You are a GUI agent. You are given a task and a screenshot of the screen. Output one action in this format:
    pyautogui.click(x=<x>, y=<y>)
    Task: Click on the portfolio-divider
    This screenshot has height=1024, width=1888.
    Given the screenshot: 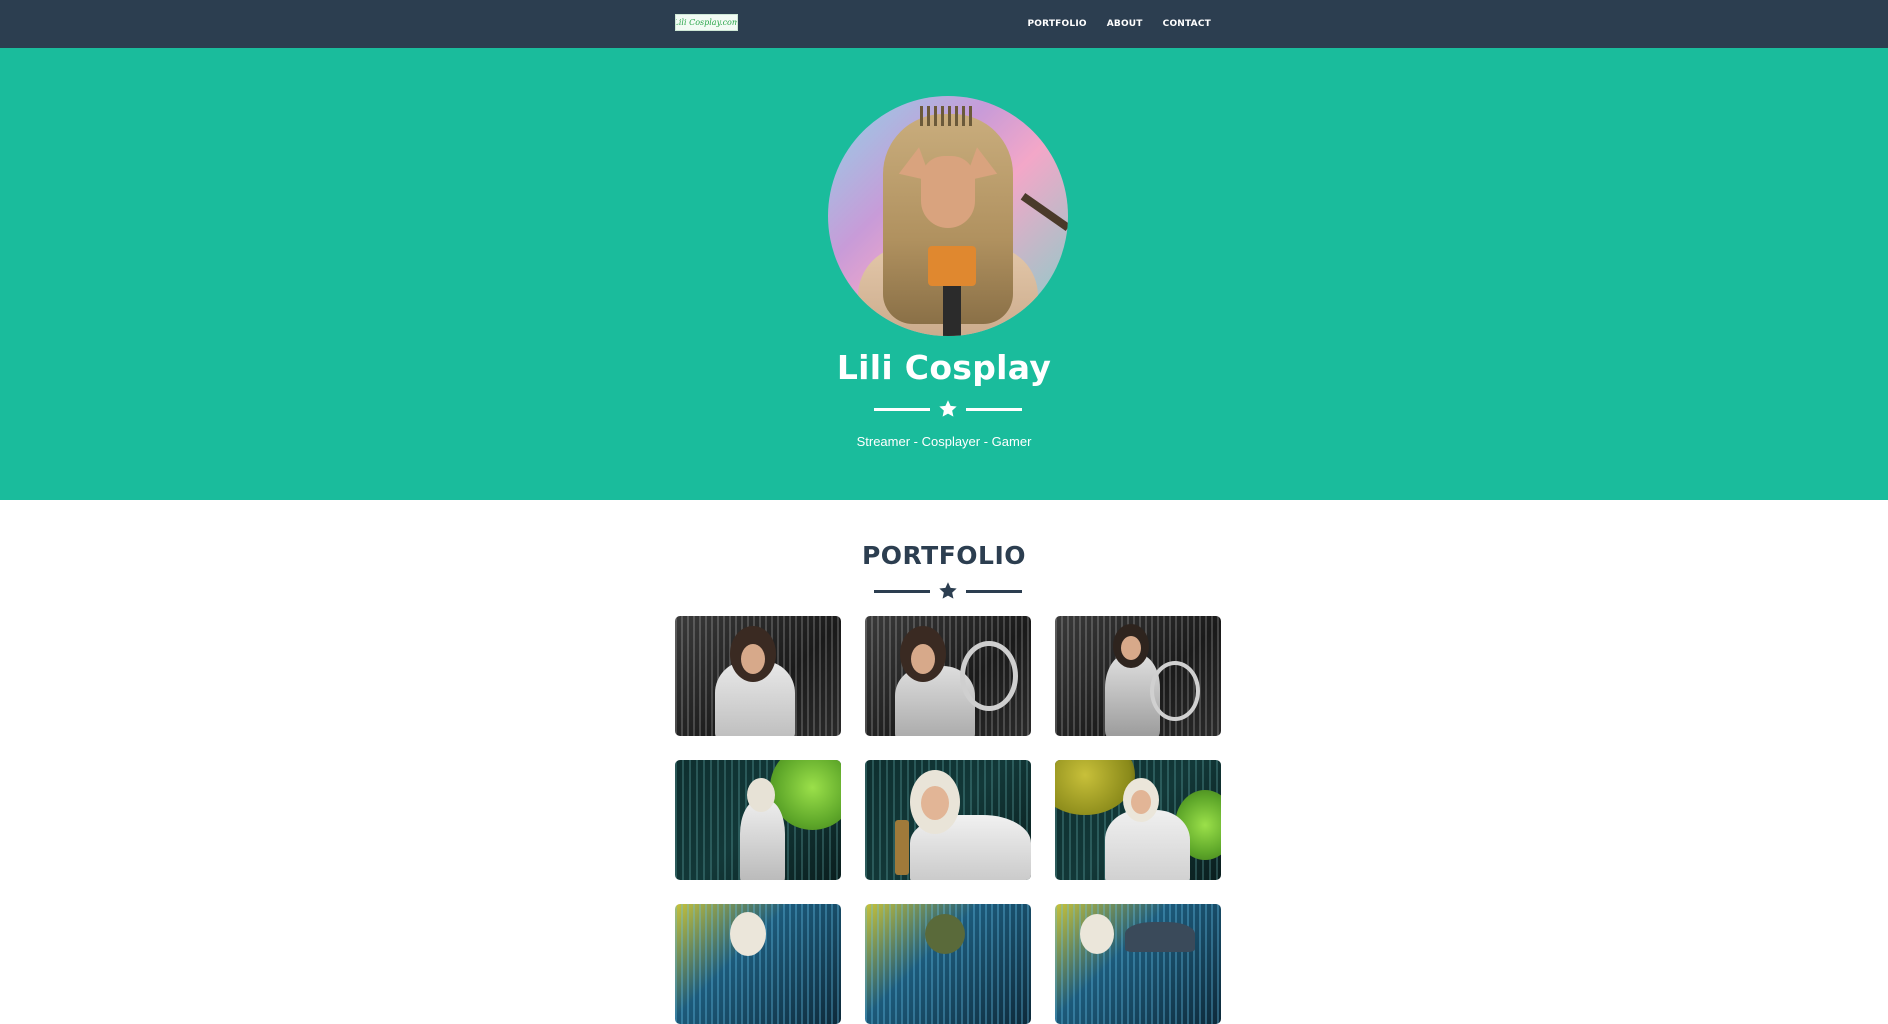 What is the action you would take?
    pyautogui.click(x=948, y=591)
    